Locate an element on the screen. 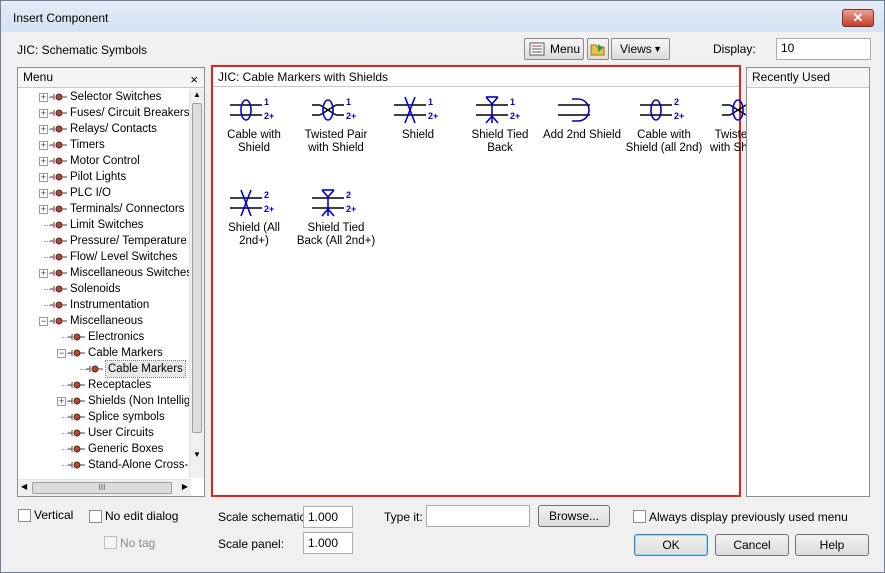  tree-item: + PLC I/O is located at coordinates (104, 193).